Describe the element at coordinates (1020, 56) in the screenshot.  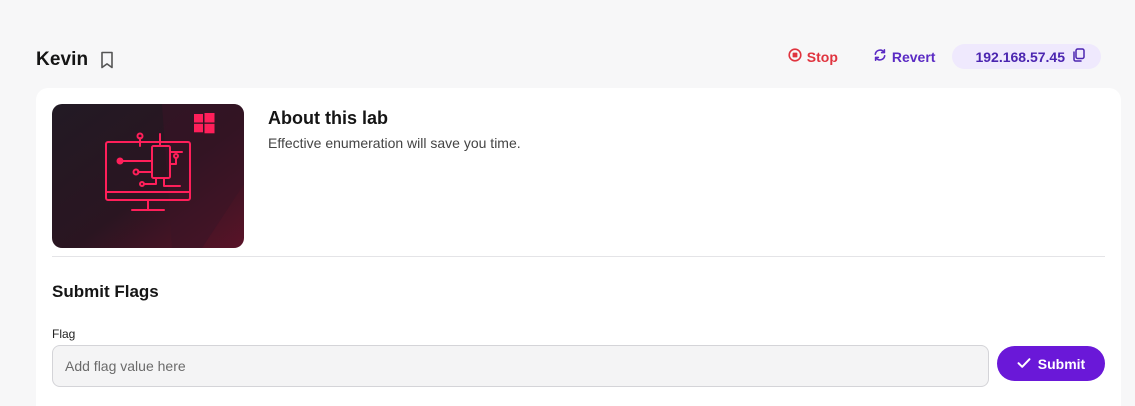
I see `ip-address-text: 192.168.57.45` at that location.